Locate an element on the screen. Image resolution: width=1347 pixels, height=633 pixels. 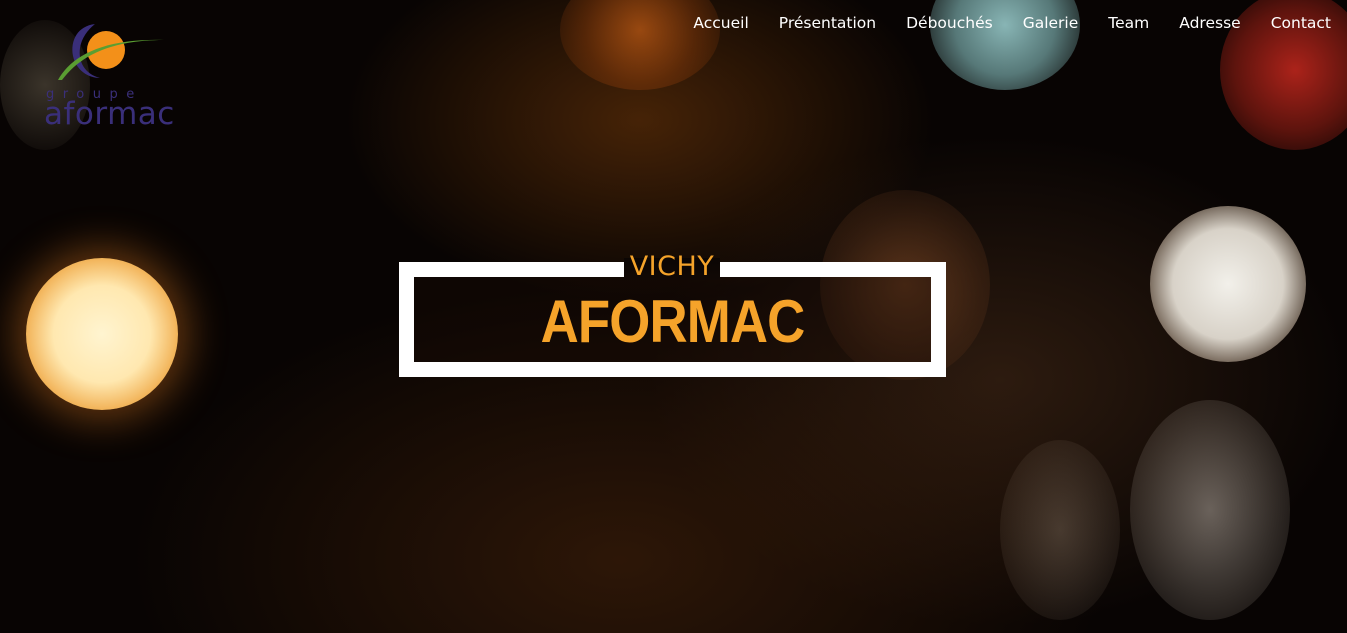
nav-item-debouches: Débouchés is located at coordinates (949, 23).